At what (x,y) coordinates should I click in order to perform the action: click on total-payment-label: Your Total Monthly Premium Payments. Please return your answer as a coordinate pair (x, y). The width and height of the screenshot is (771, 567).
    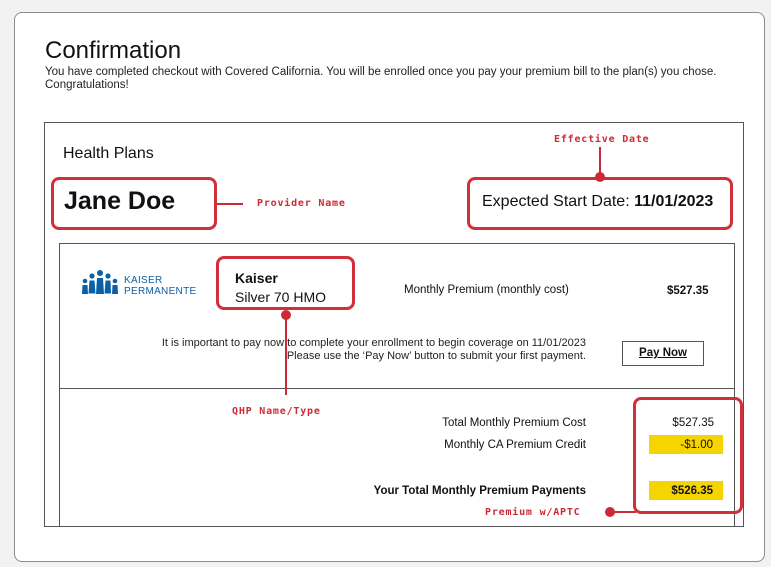
    Looking at the image, I should click on (479, 491).